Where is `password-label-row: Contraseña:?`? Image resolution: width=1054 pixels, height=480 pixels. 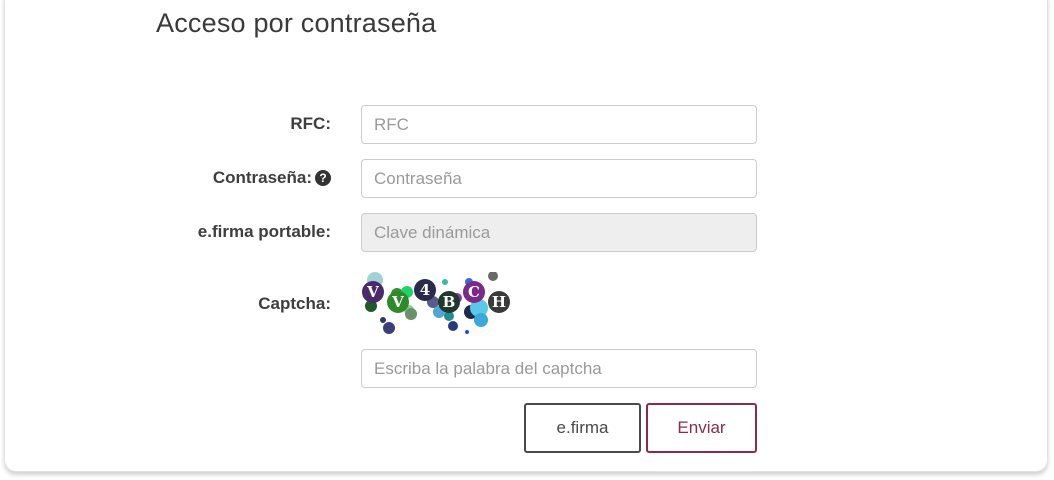 password-label-row: Contraseña:? is located at coordinates (272, 178).